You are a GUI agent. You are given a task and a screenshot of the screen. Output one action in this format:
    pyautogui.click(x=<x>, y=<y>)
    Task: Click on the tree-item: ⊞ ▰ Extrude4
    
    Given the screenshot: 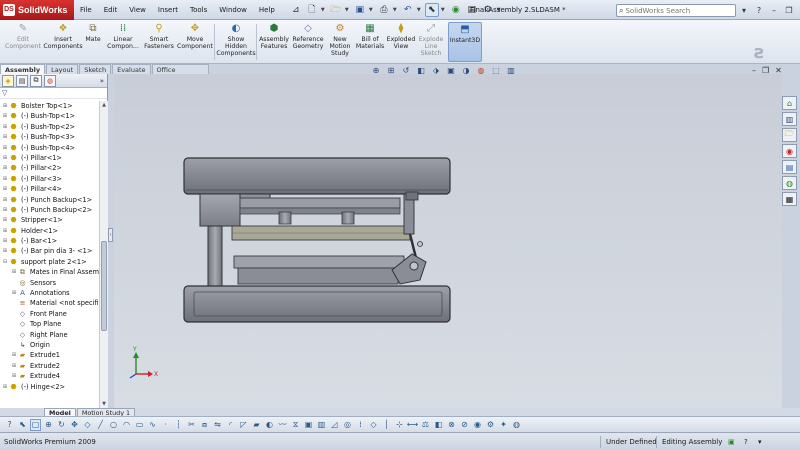 What is the action you would take?
    pyautogui.click(x=49, y=376)
    